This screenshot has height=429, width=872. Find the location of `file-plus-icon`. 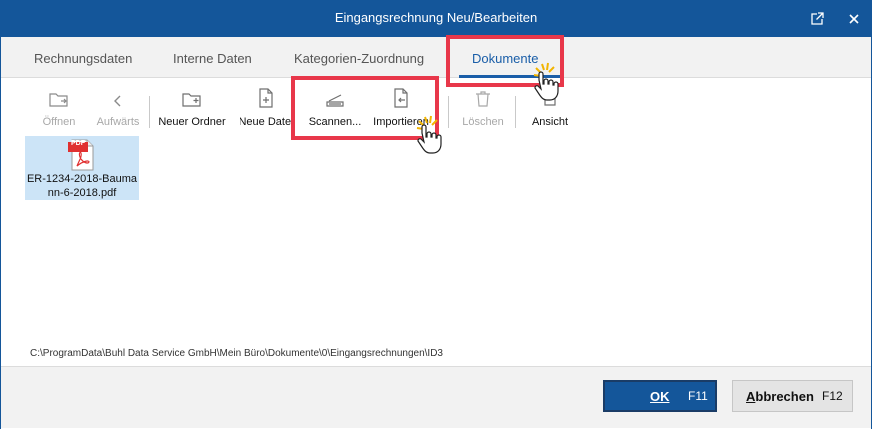

file-plus-icon is located at coordinates (266, 98).